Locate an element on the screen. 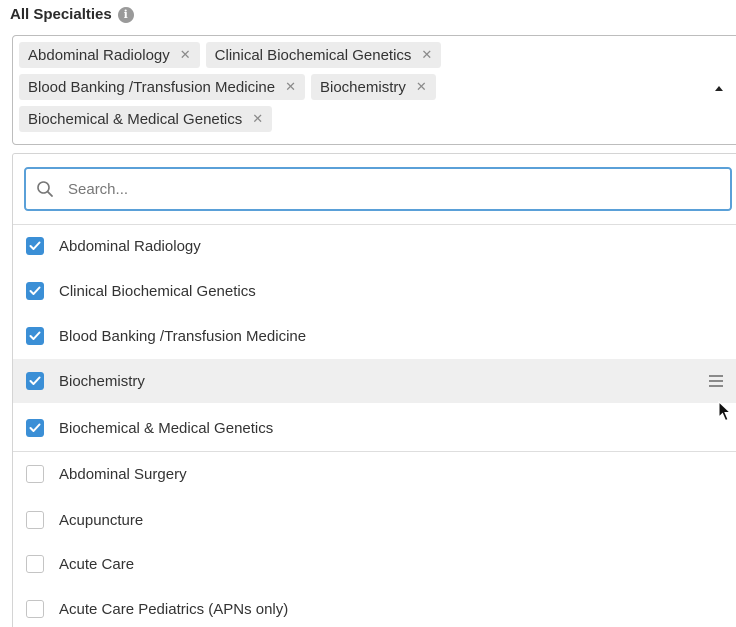 Image resolution: width=736 pixels, height=627 pixels. drag-handle-icon is located at coordinates (716, 382).